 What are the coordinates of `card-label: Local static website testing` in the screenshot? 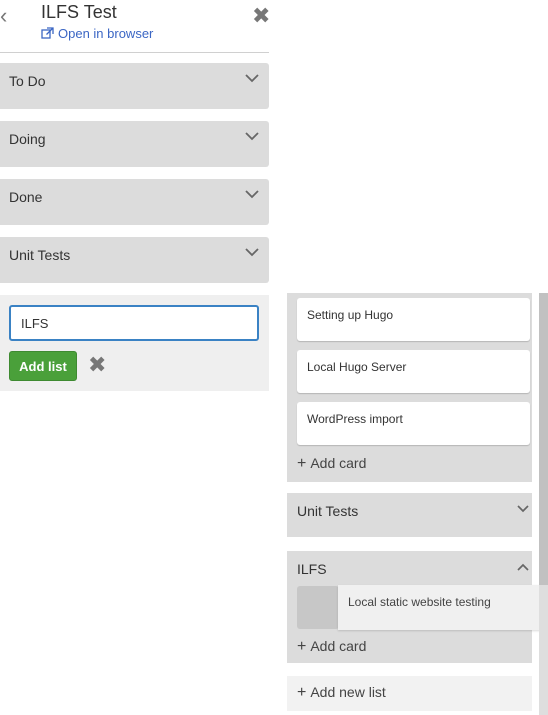 It's located at (419, 602).